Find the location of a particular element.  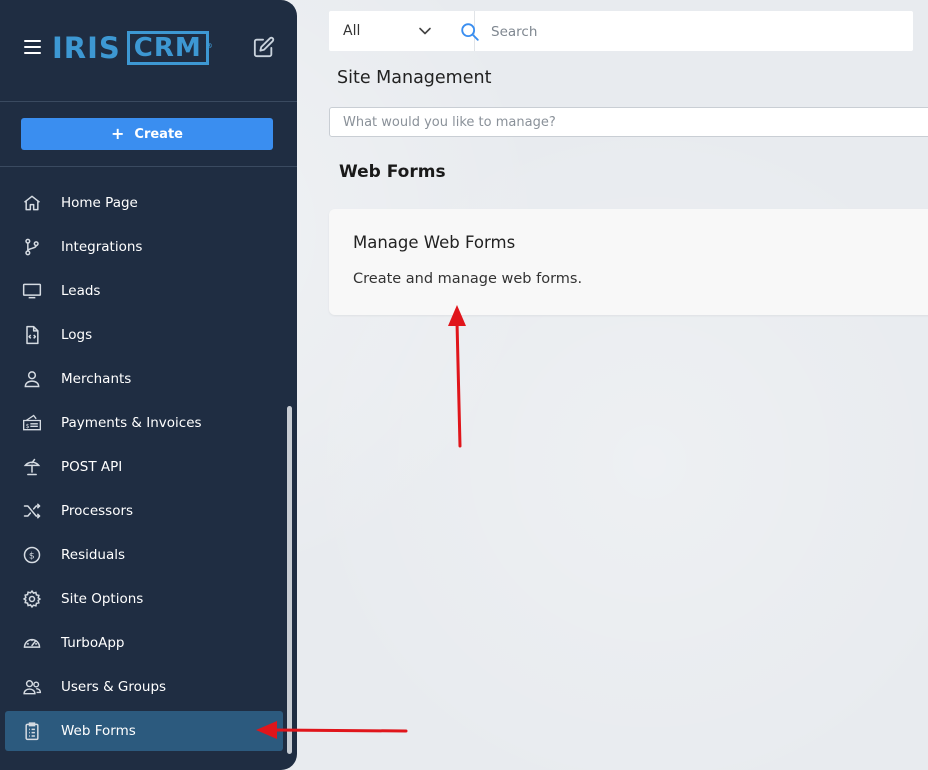

shuffle-icon is located at coordinates (32, 511).